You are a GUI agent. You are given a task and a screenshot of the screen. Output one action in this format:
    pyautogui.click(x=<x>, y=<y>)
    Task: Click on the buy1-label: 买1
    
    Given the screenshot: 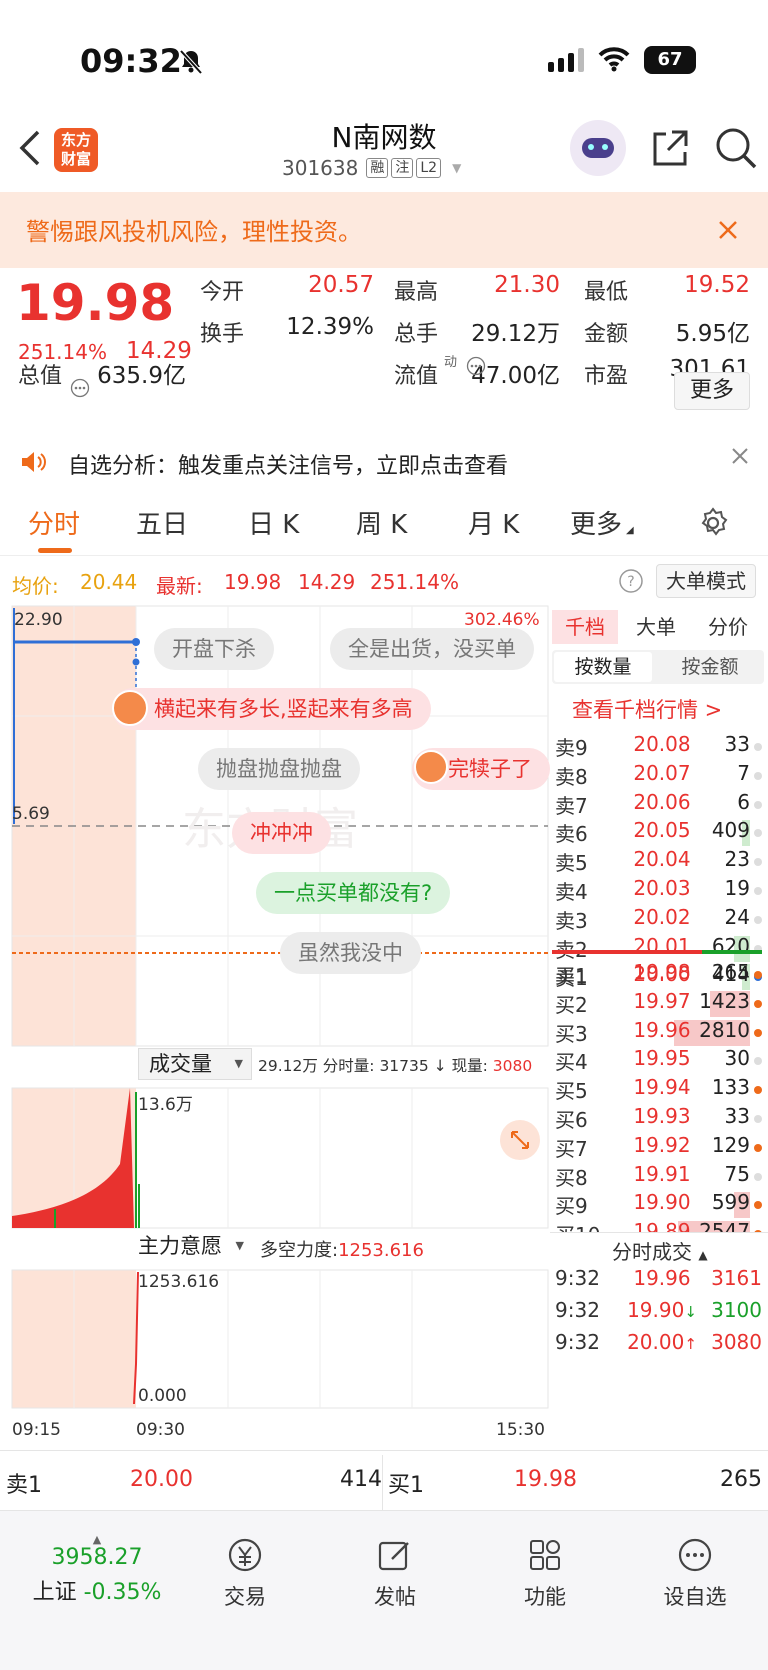 What is the action you would take?
    pyautogui.click(x=406, y=1485)
    